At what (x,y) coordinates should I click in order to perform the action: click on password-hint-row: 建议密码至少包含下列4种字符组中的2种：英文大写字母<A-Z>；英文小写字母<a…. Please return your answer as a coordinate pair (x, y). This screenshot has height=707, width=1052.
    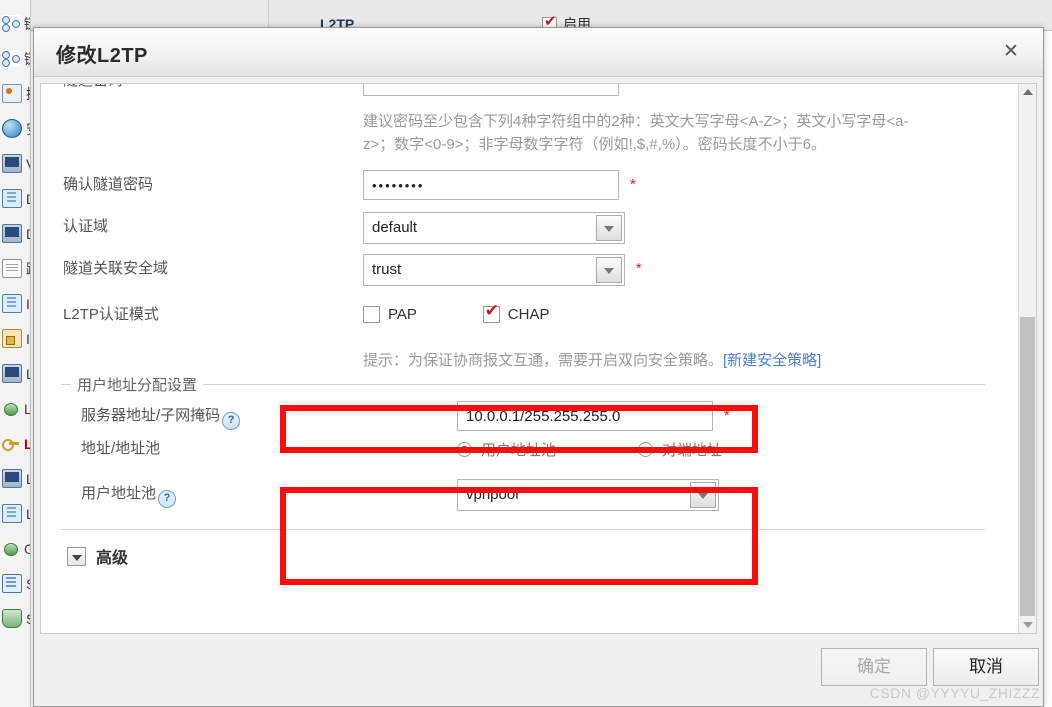
    Looking at the image, I should click on (530, 128).